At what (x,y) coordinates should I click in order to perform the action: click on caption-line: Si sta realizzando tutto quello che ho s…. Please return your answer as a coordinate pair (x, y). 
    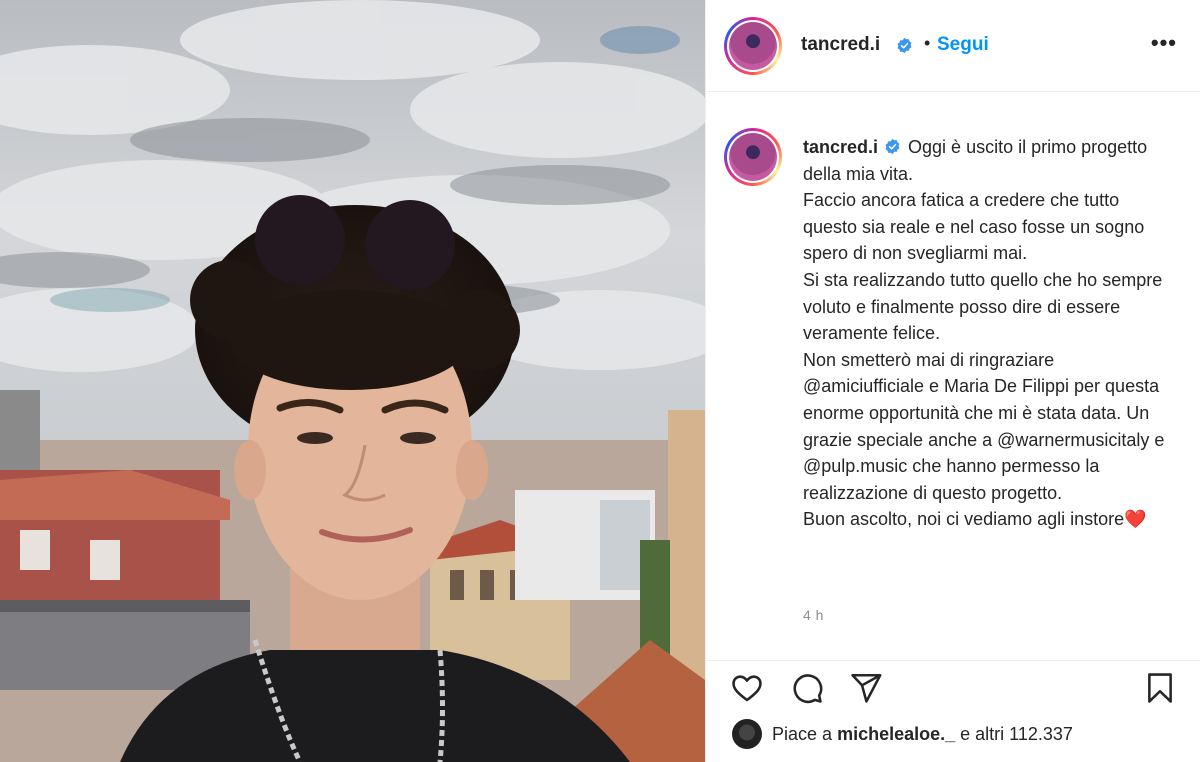
    Looking at the image, I should click on (983, 306).